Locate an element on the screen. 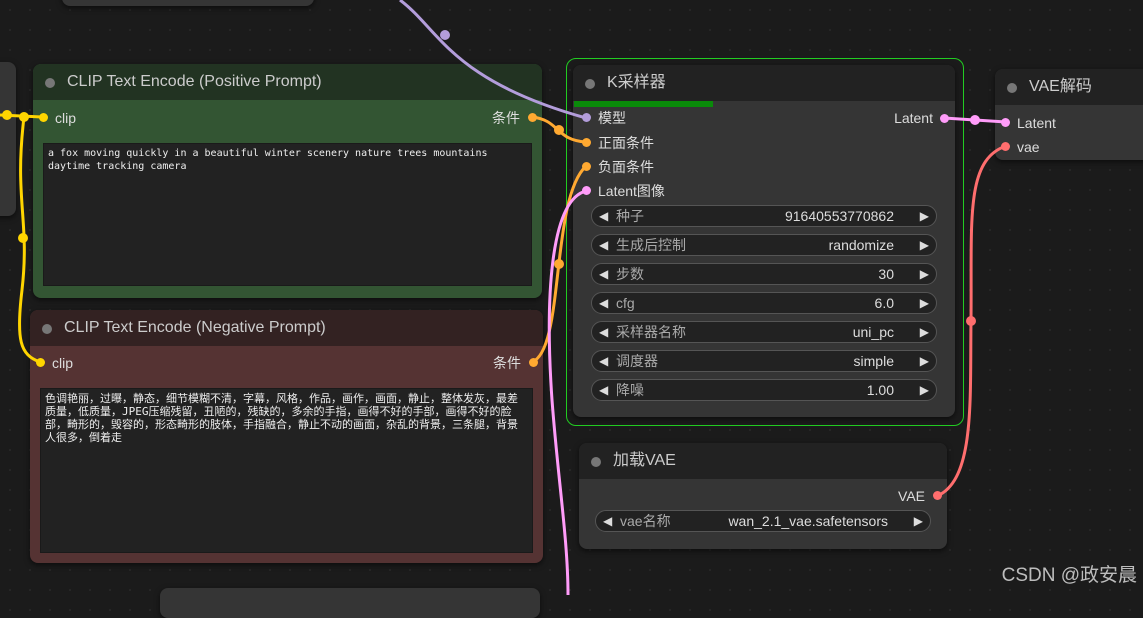 Image resolution: width=1143 pixels, height=618 pixels. positive-input-label: 正面条件 is located at coordinates (626, 143).